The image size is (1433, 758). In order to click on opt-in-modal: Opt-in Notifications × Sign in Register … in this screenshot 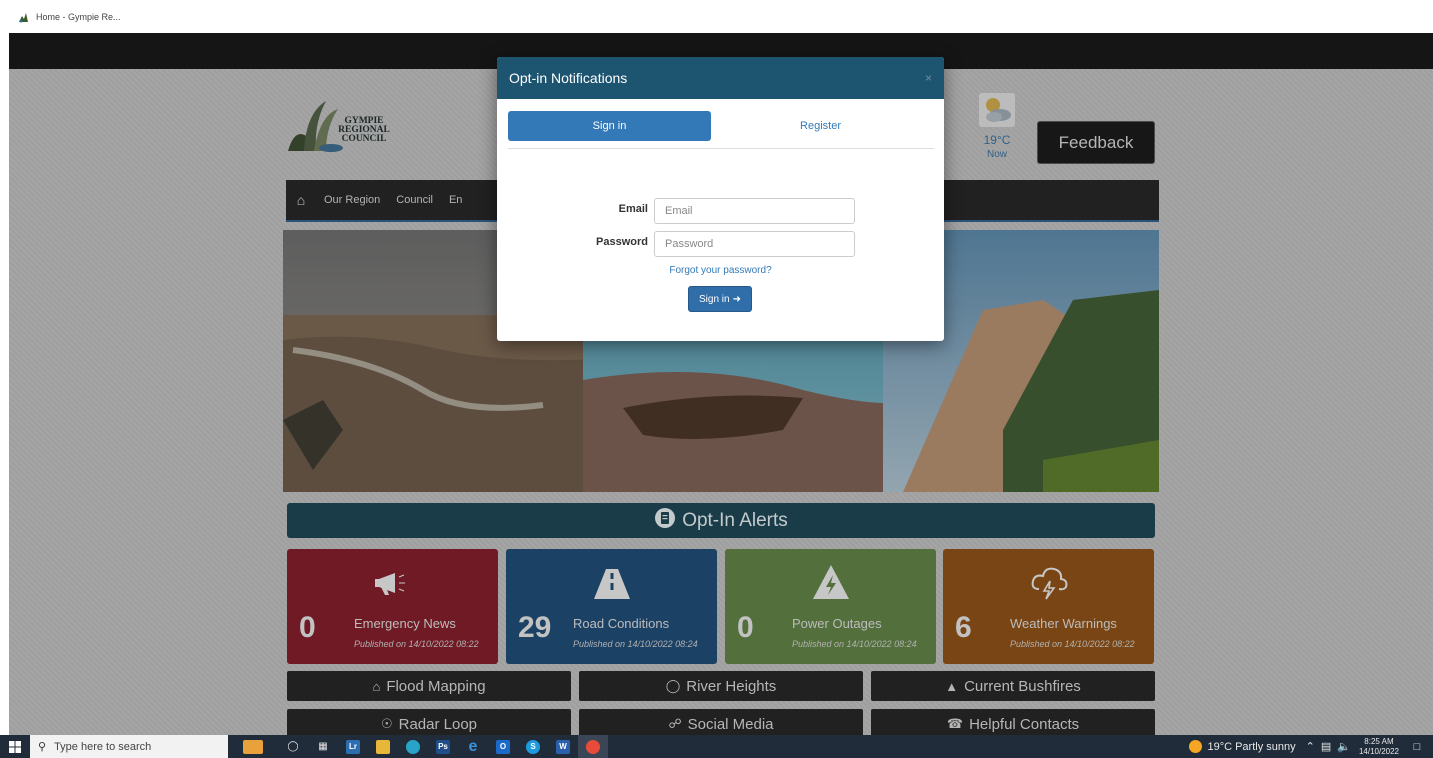, I will do `click(720, 199)`.